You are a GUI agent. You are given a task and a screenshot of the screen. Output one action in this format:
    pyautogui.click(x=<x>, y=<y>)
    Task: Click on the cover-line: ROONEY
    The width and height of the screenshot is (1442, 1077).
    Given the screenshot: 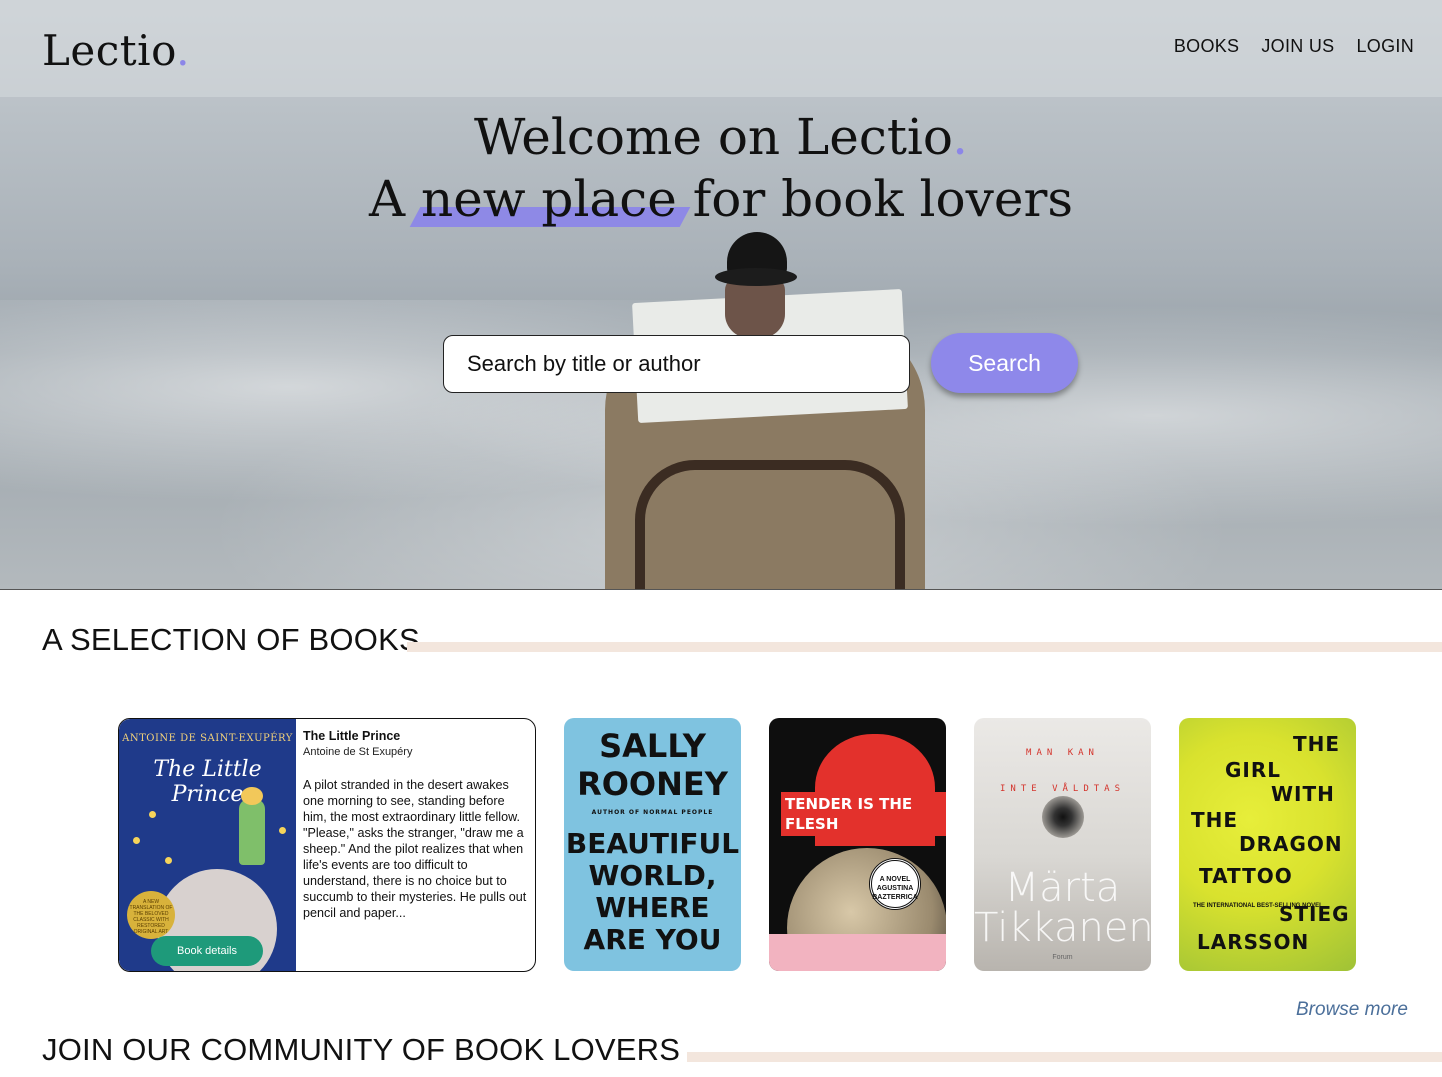 What is the action you would take?
    pyautogui.click(x=652, y=784)
    